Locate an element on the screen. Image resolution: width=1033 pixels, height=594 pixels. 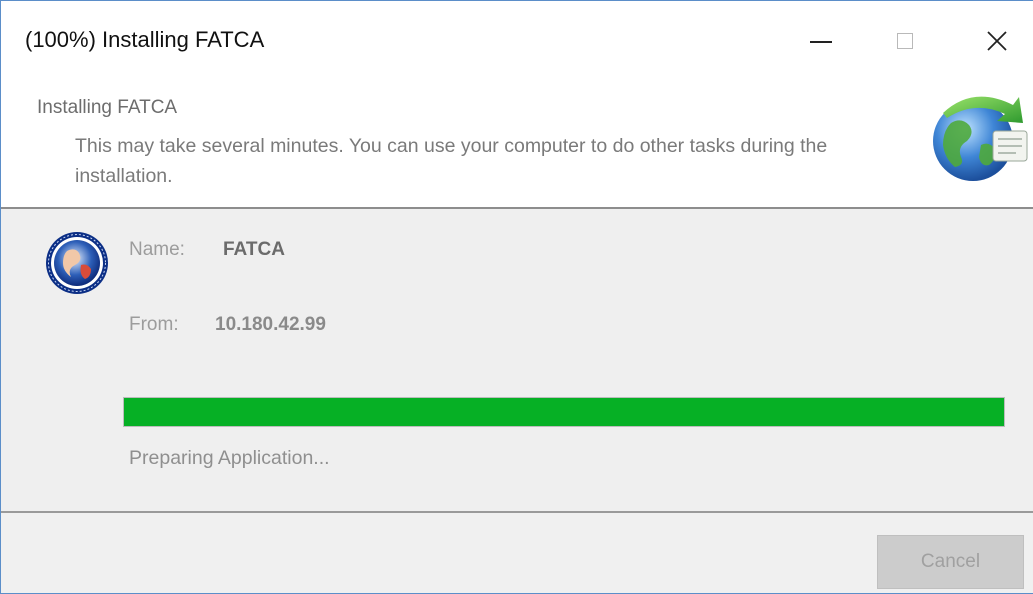
minimize-icon is located at coordinates (821, 42).